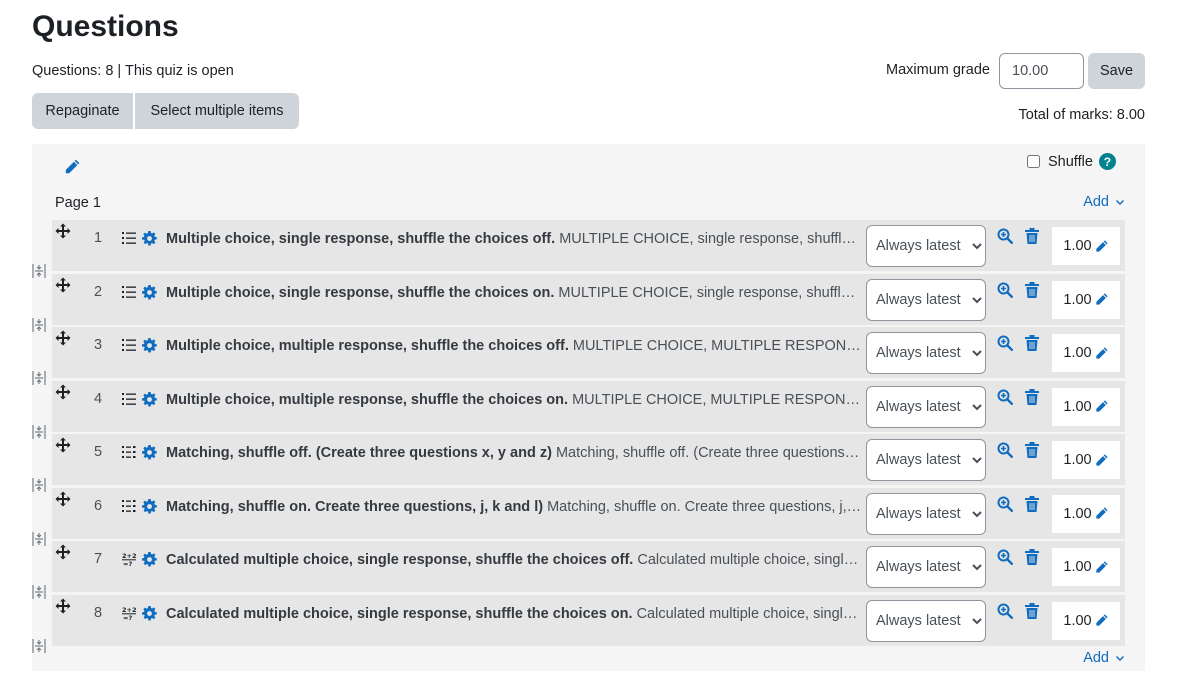  What do you see at coordinates (1107, 161) in the screenshot?
I see `help-icon: ?` at bounding box center [1107, 161].